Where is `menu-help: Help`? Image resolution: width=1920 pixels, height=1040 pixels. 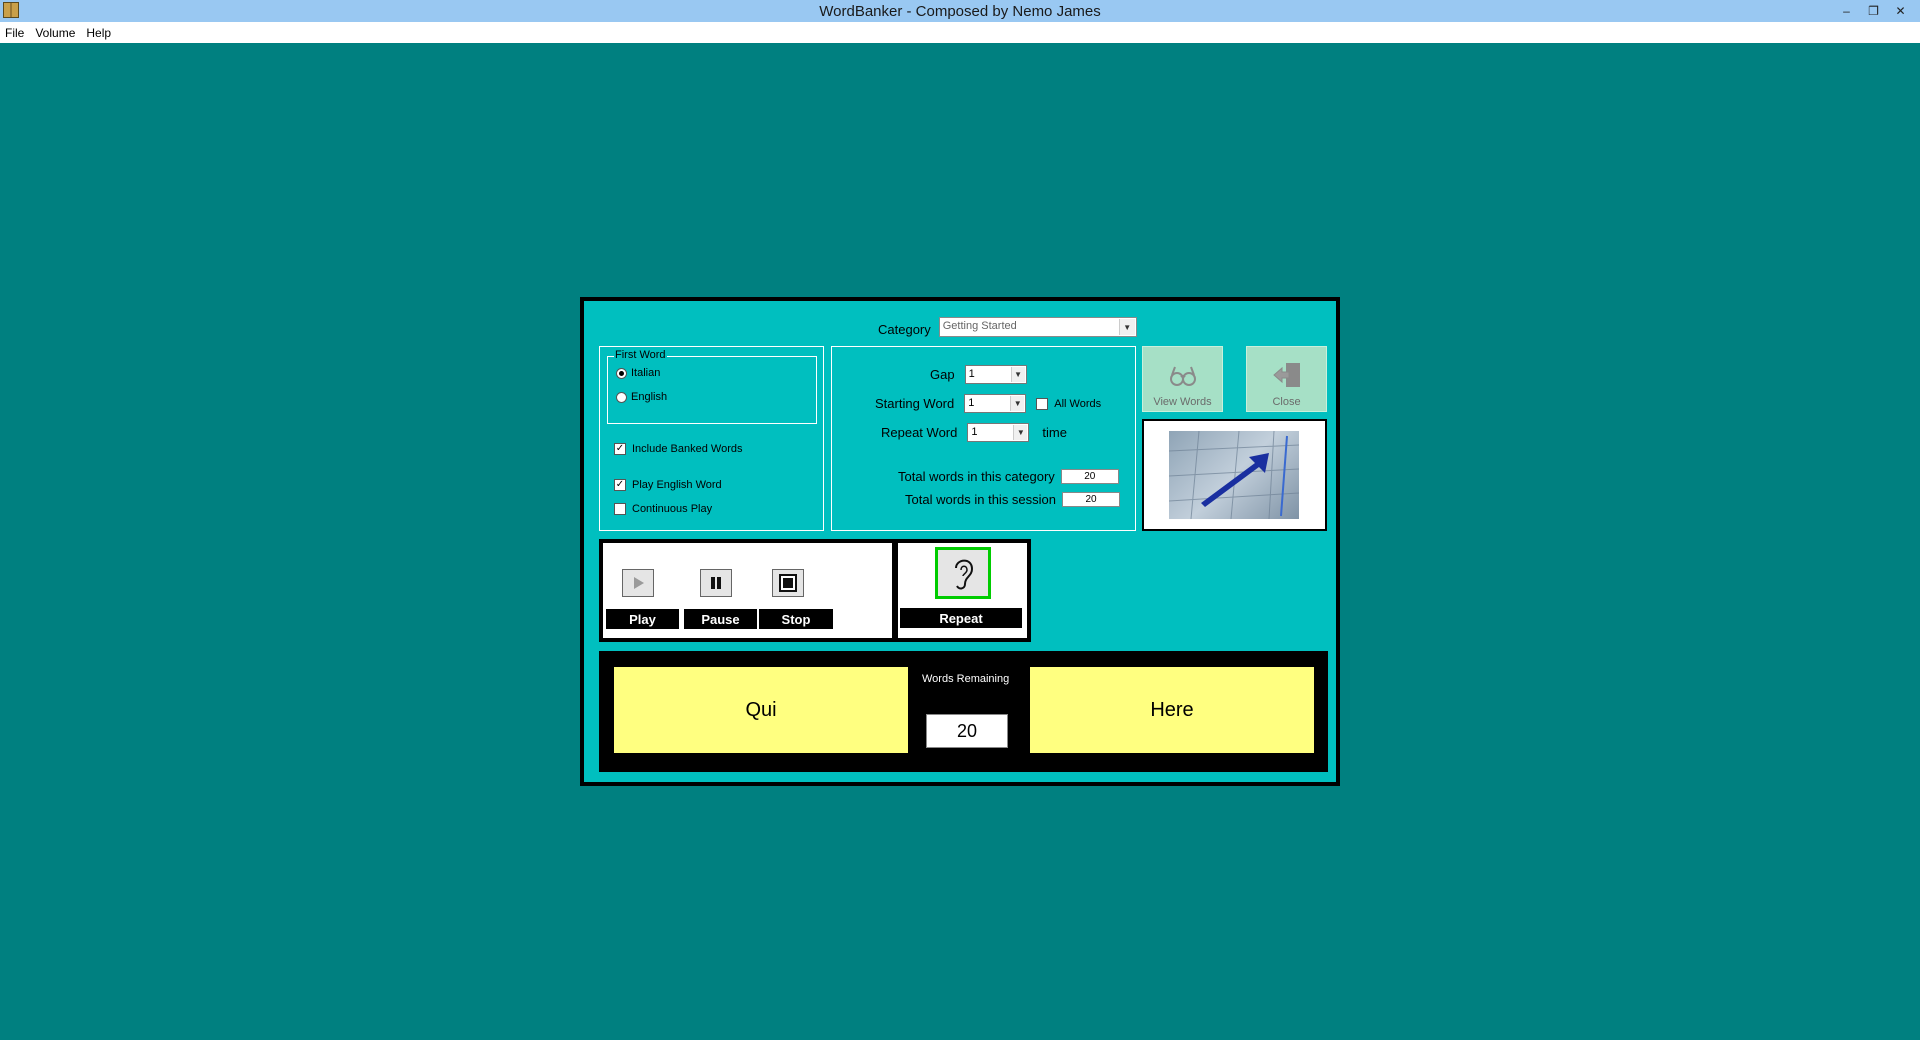 menu-help: Help is located at coordinates (99, 33).